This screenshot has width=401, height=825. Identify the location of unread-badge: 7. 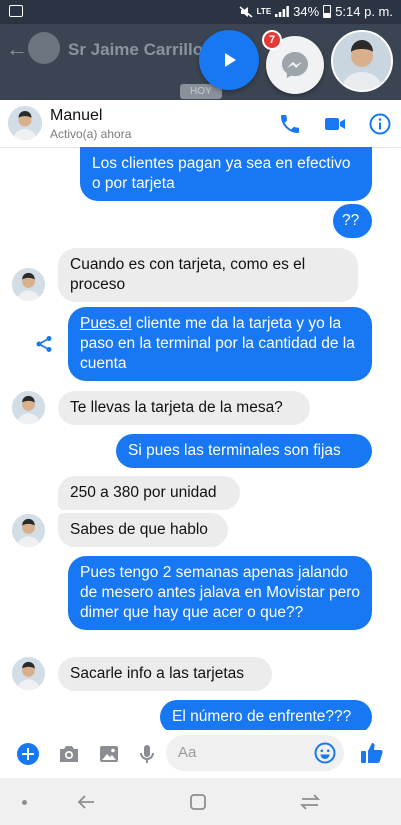
(272, 40).